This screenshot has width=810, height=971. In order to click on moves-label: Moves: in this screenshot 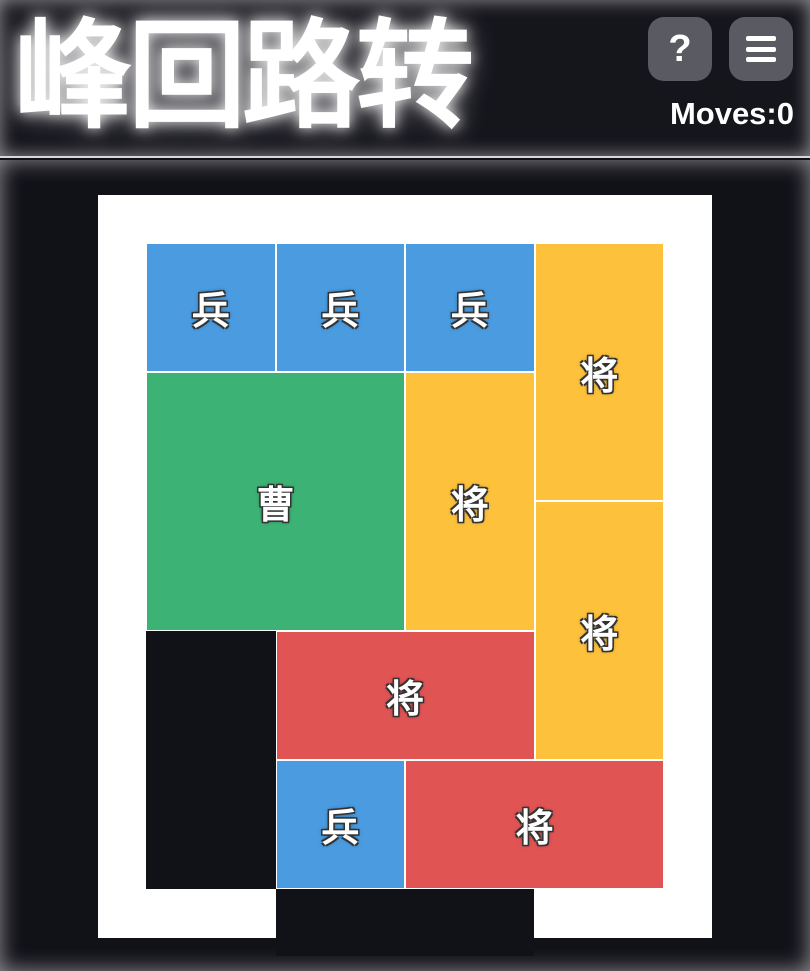, I will do `click(723, 113)`.